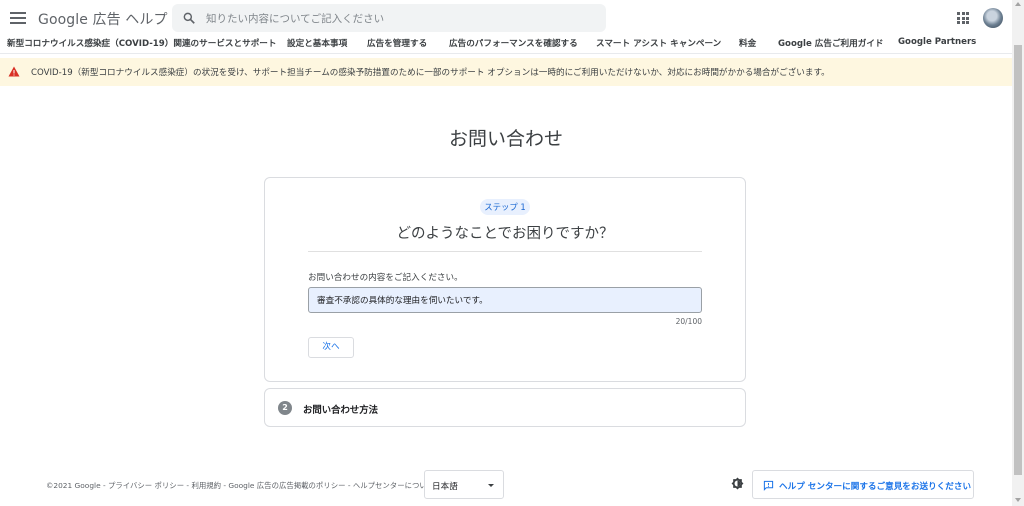 The image size is (1024, 506). Describe the element at coordinates (464, 484) in the screenshot. I see `language-select: 日本語` at that location.